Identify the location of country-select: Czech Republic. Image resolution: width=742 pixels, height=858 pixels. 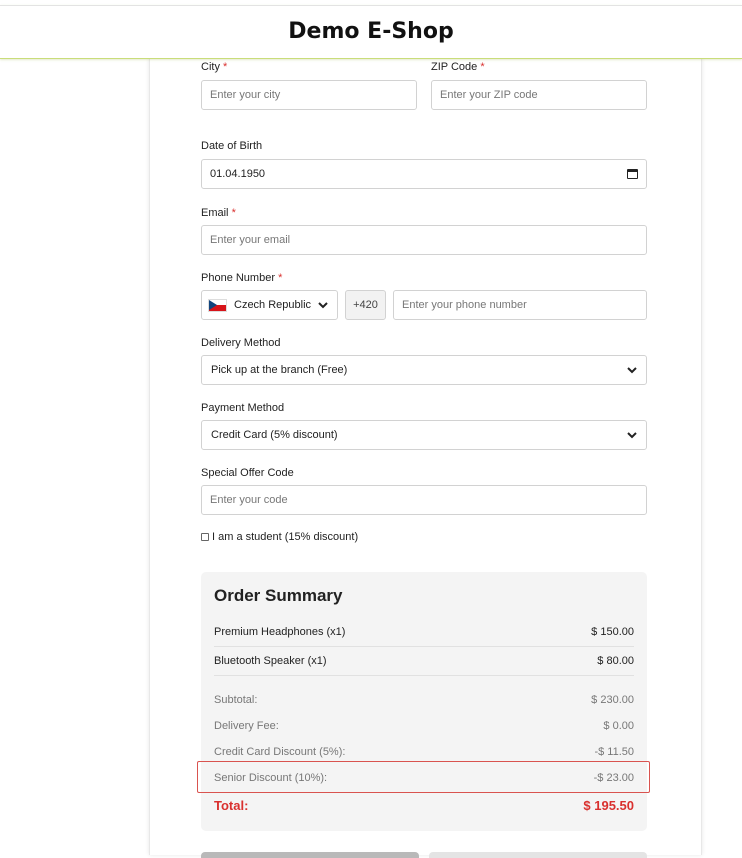
(269, 305).